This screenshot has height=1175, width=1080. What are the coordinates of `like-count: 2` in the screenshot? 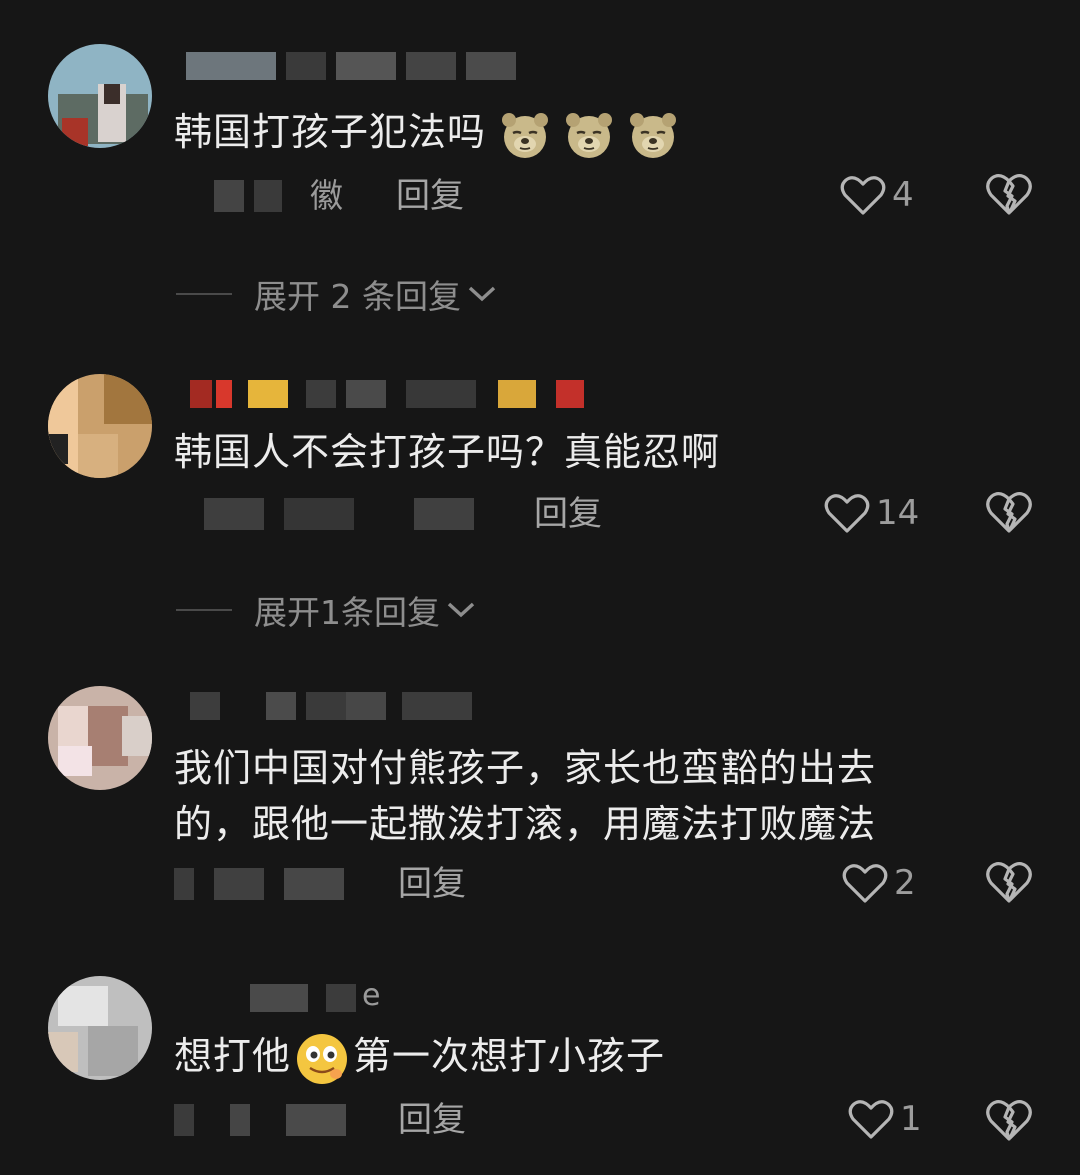 It's located at (905, 883).